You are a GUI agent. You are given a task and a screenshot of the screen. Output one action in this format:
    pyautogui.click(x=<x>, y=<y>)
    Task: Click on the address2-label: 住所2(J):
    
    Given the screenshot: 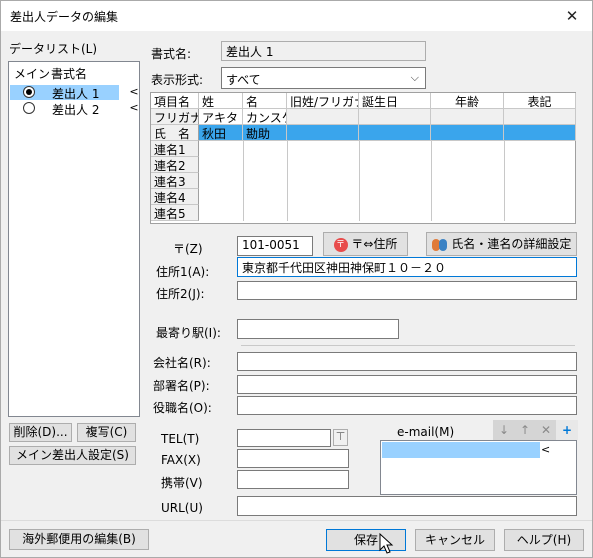 What is the action you would take?
    pyautogui.click(x=180, y=294)
    